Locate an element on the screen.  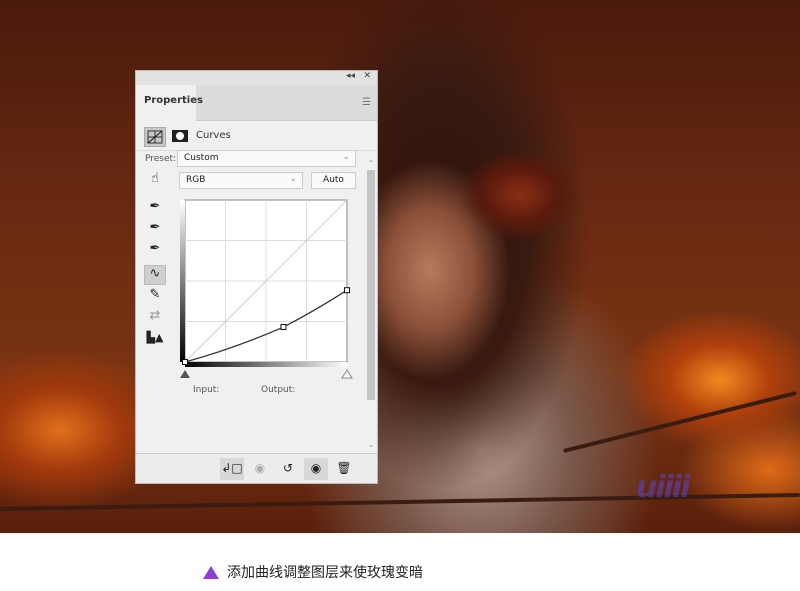
input-label: Input: is located at coordinates (206, 390).